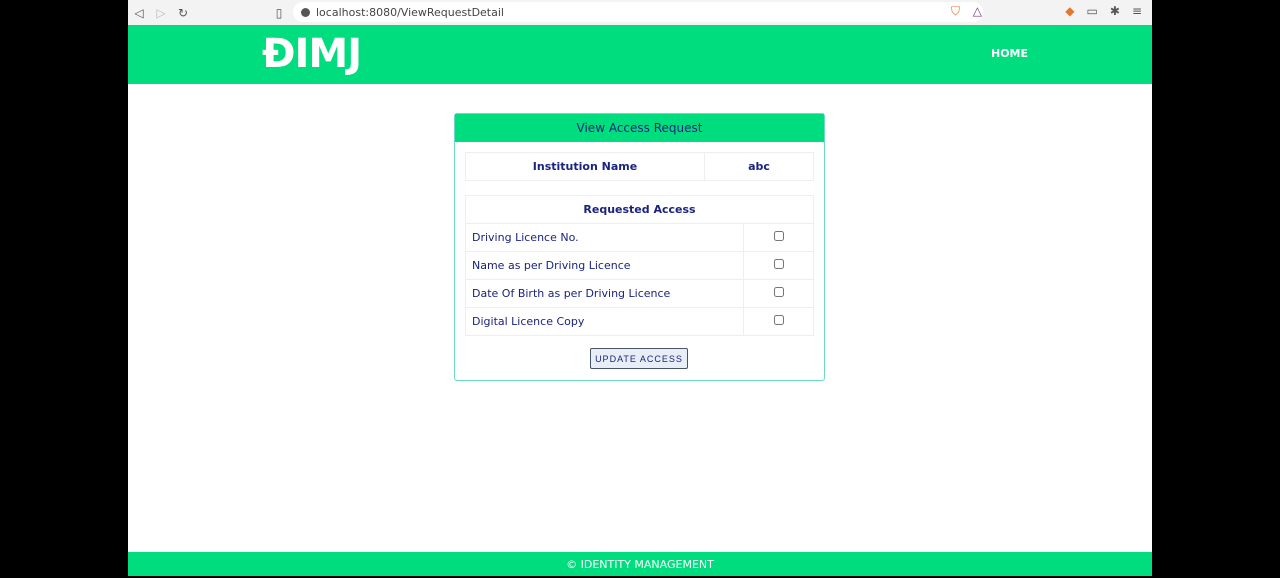 The height and width of the screenshot is (578, 1280). Describe the element at coordinates (759, 166) in the screenshot. I see `institution-value: abc` at that location.